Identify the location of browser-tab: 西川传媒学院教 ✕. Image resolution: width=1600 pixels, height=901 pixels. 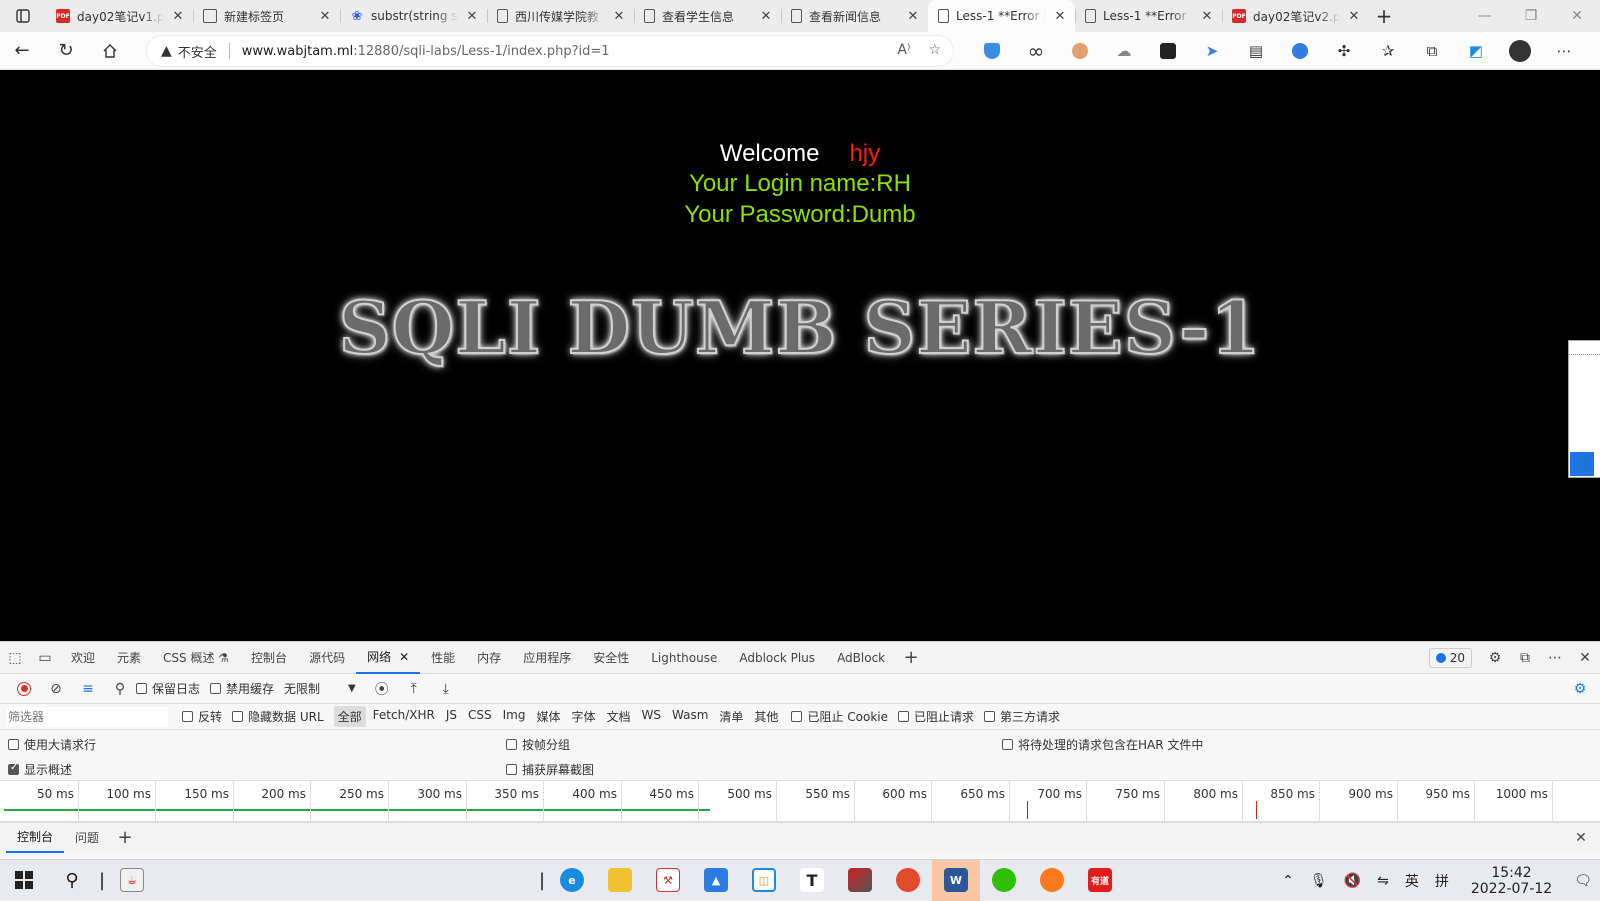
(560, 16).